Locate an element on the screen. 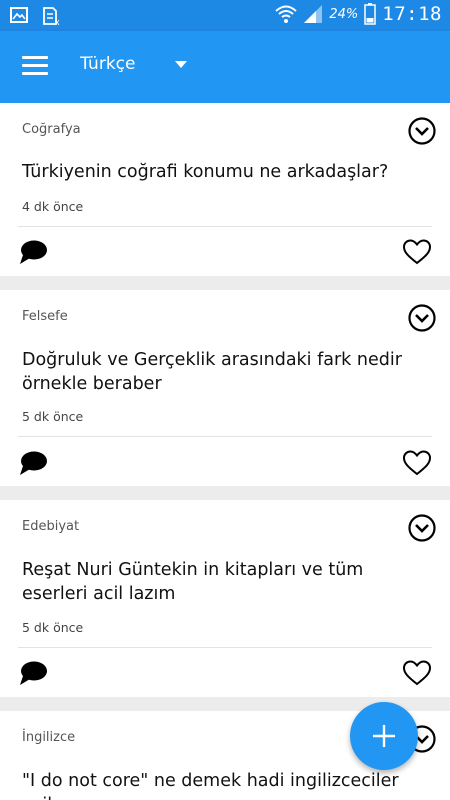 This screenshot has height=800, width=450. sim-card-icon: x is located at coordinates (51, 16).